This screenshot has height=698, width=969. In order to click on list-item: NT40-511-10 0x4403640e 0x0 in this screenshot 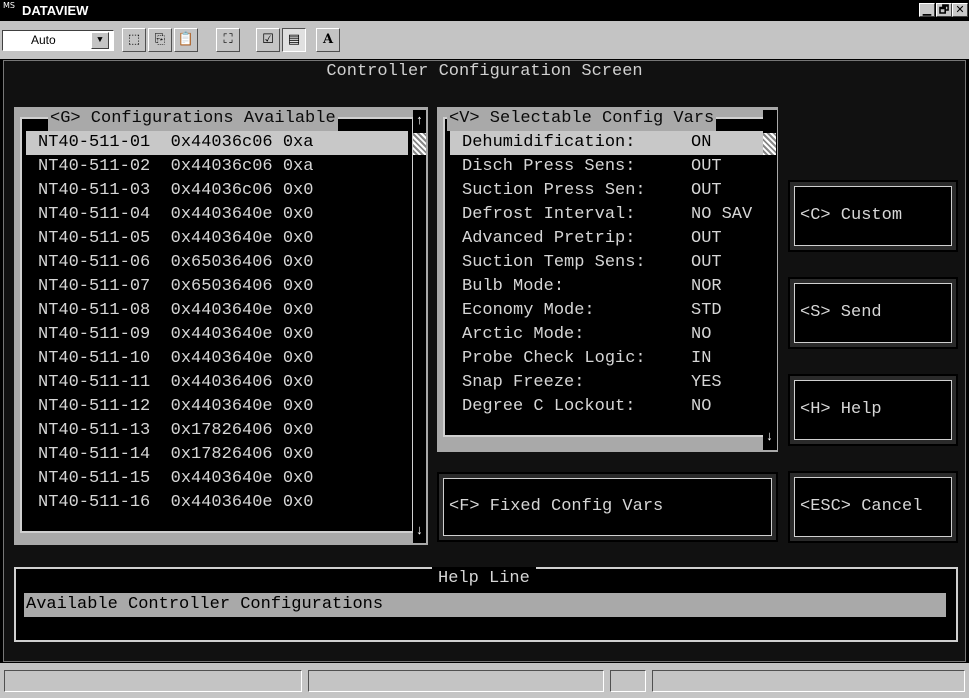, I will do `click(217, 359)`.